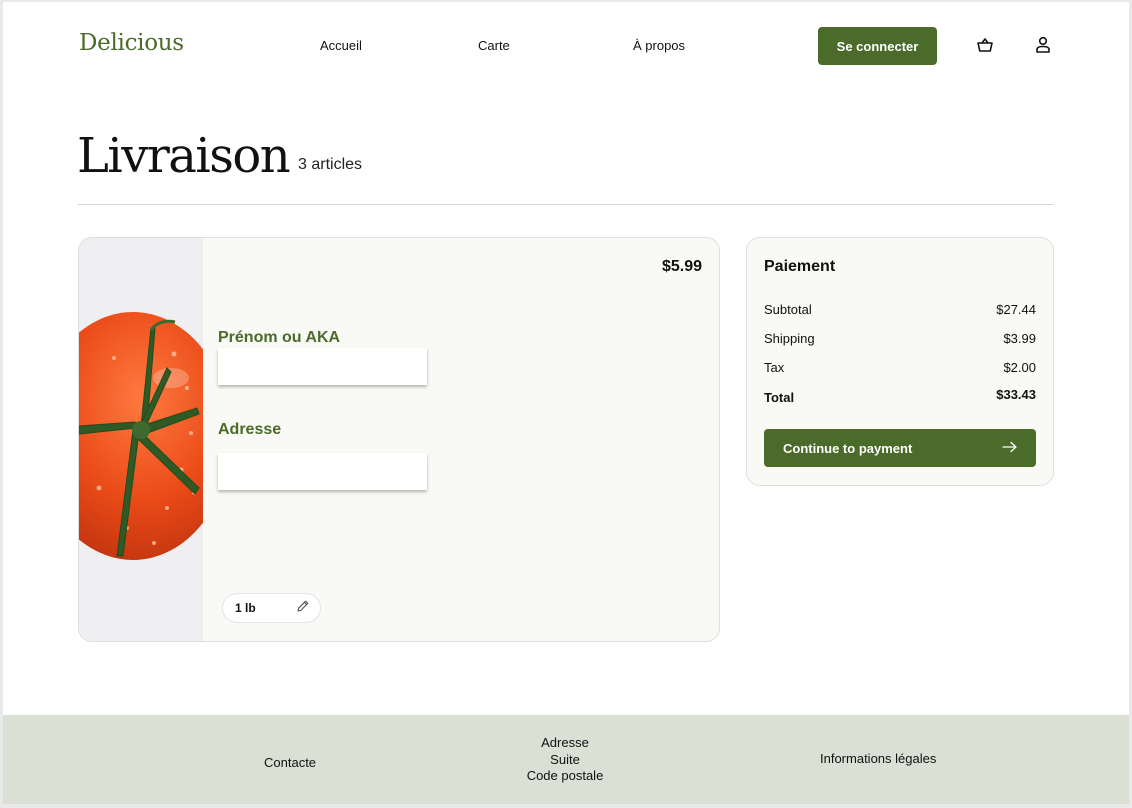  Describe the element at coordinates (279, 337) in the screenshot. I see `name-label: Prénom ou AKA` at that location.